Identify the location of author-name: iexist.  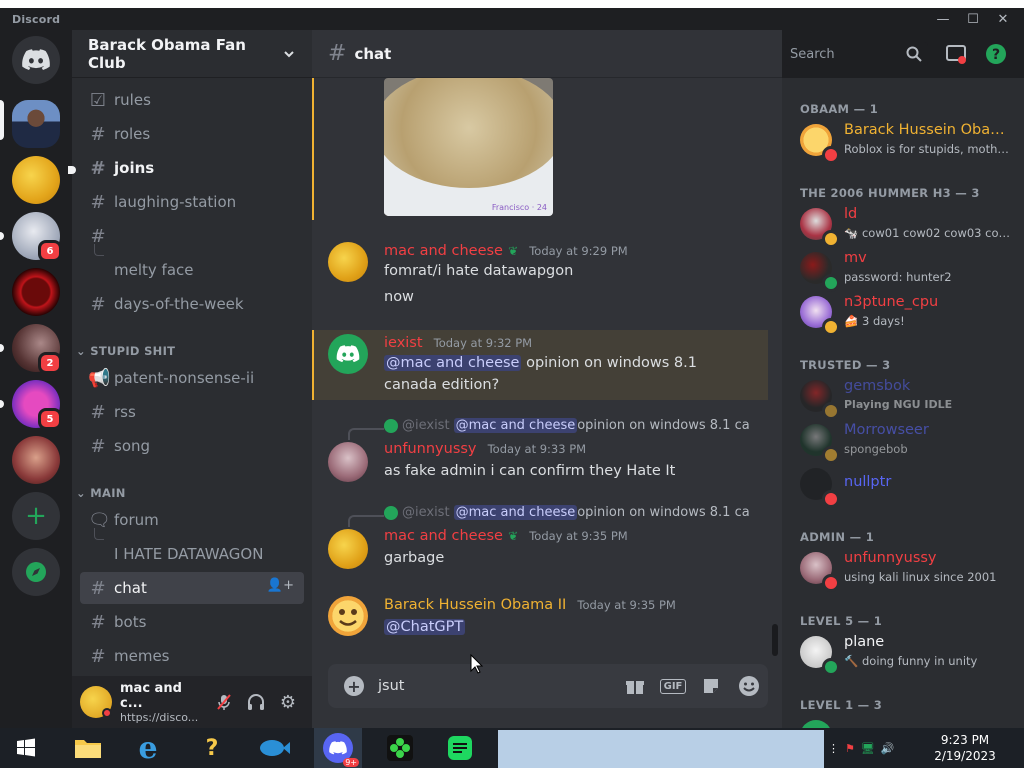
(403, 343).